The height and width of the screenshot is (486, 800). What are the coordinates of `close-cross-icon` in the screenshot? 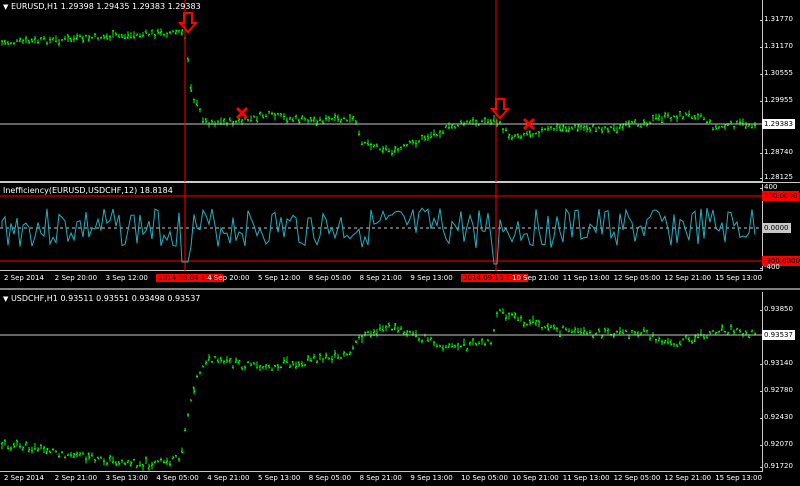 It's located at (242, 113).